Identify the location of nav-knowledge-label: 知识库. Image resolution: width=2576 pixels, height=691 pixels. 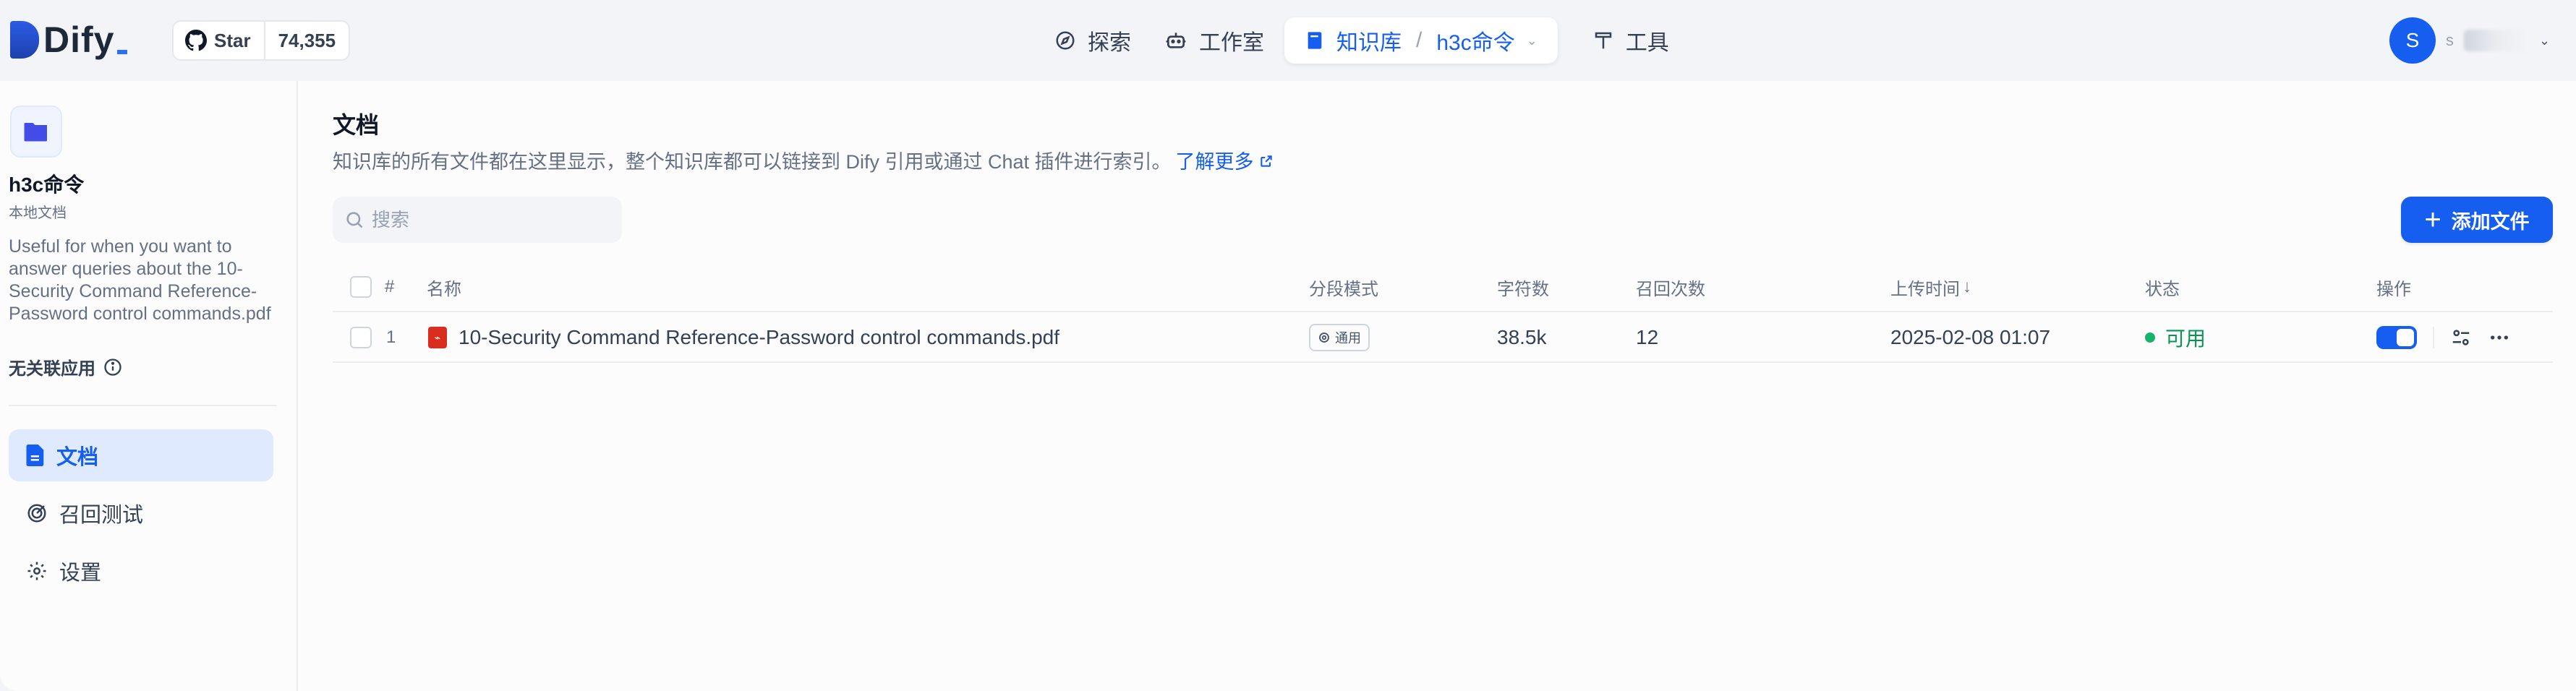
(1369, 43).